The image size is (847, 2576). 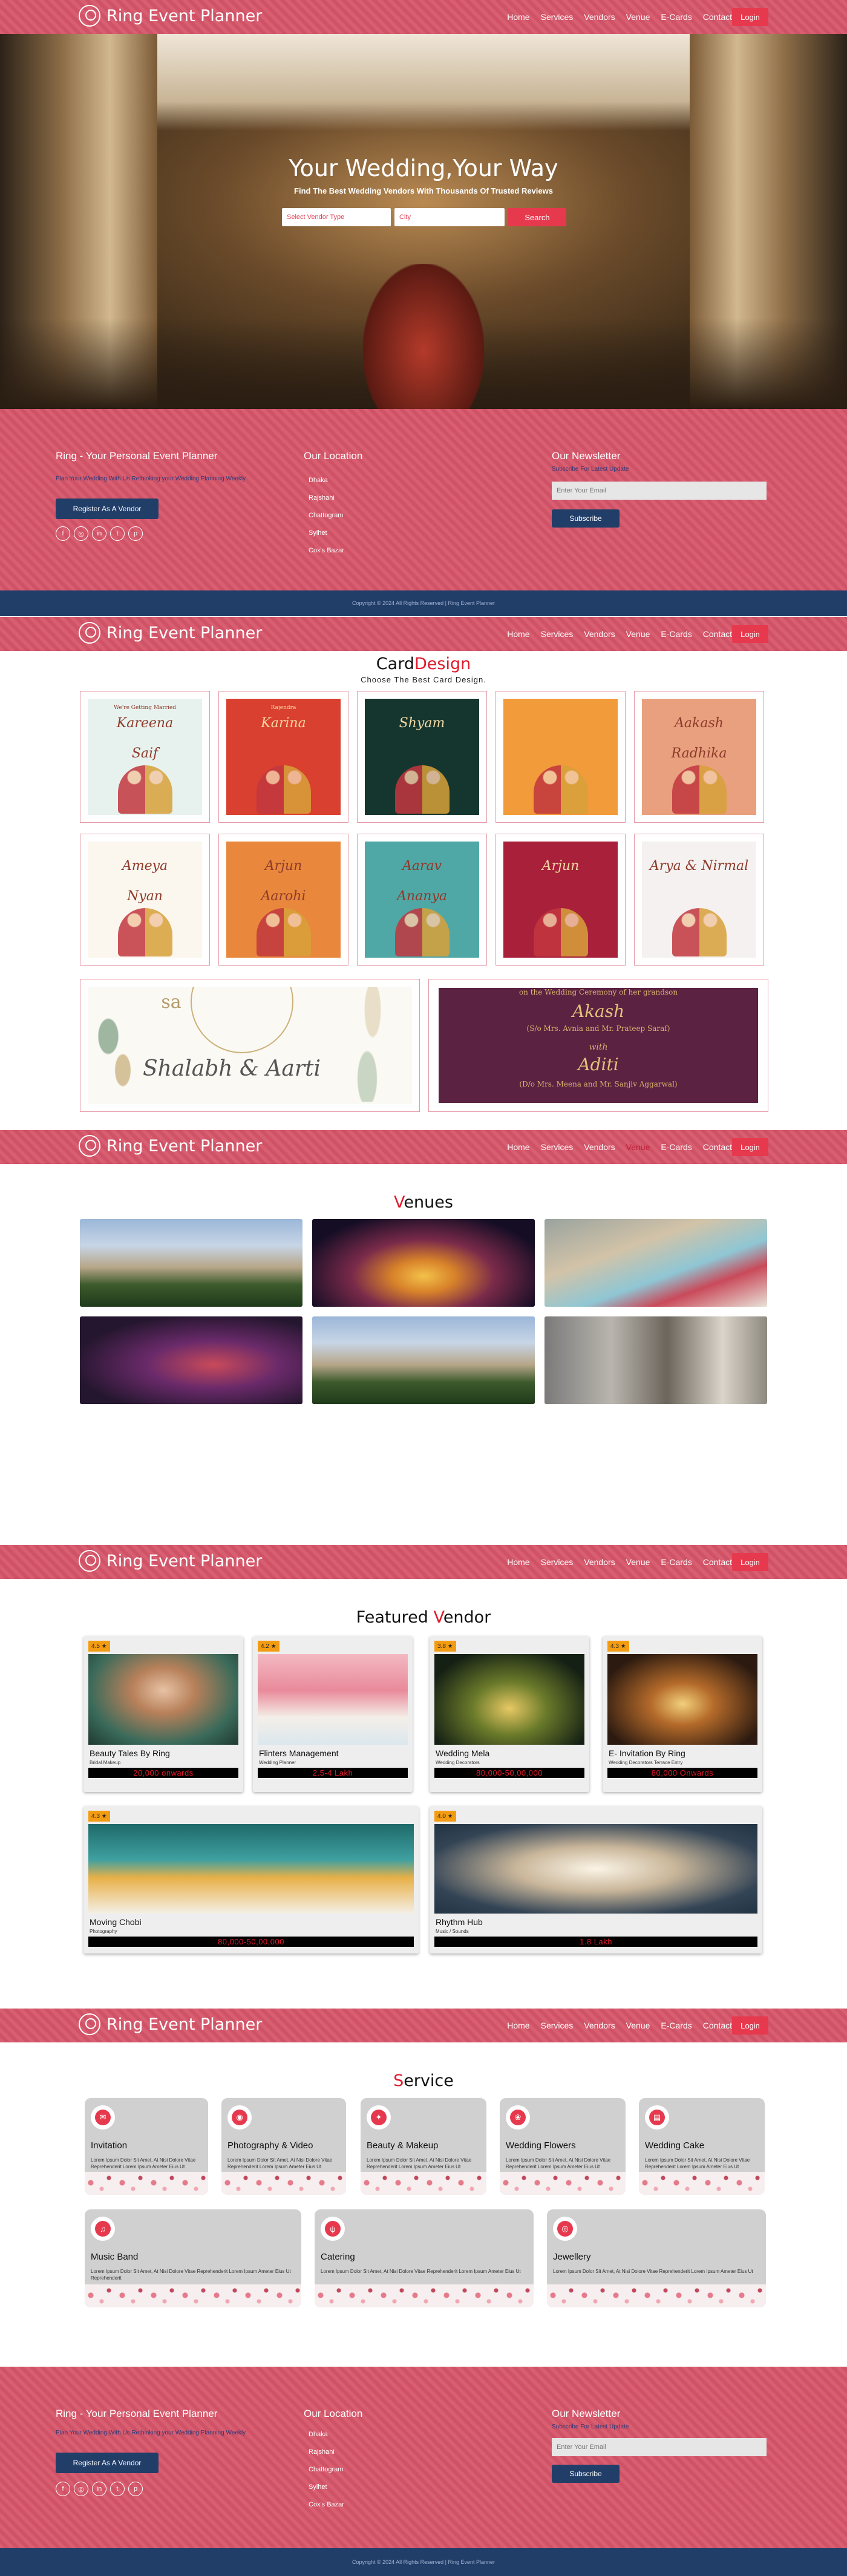 What do you see at coordinates (422, 757) in the screenshot?
I see `invitation-card: Shyam` at bounding box center [422, 757].